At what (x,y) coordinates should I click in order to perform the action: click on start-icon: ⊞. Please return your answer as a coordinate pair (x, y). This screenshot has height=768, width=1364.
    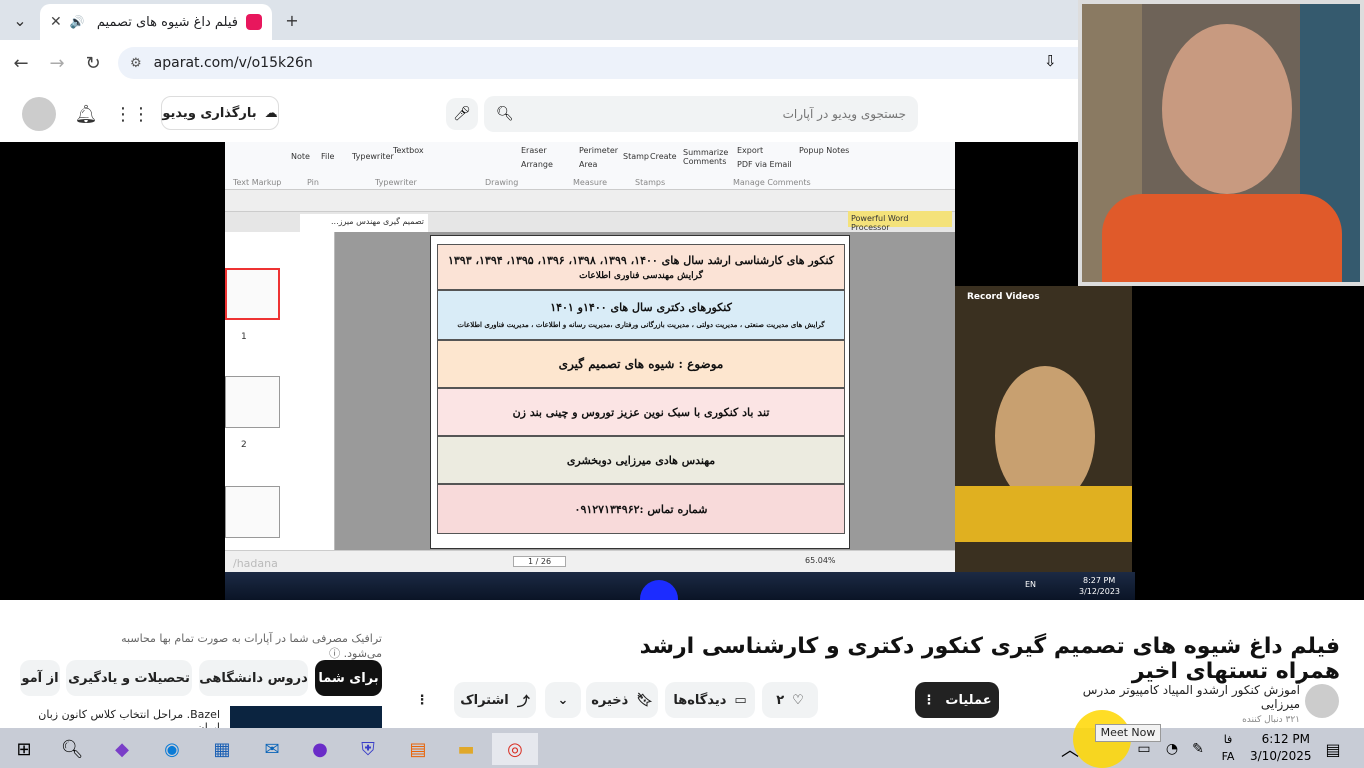
    Looking at the image, I should click on (24, 749).